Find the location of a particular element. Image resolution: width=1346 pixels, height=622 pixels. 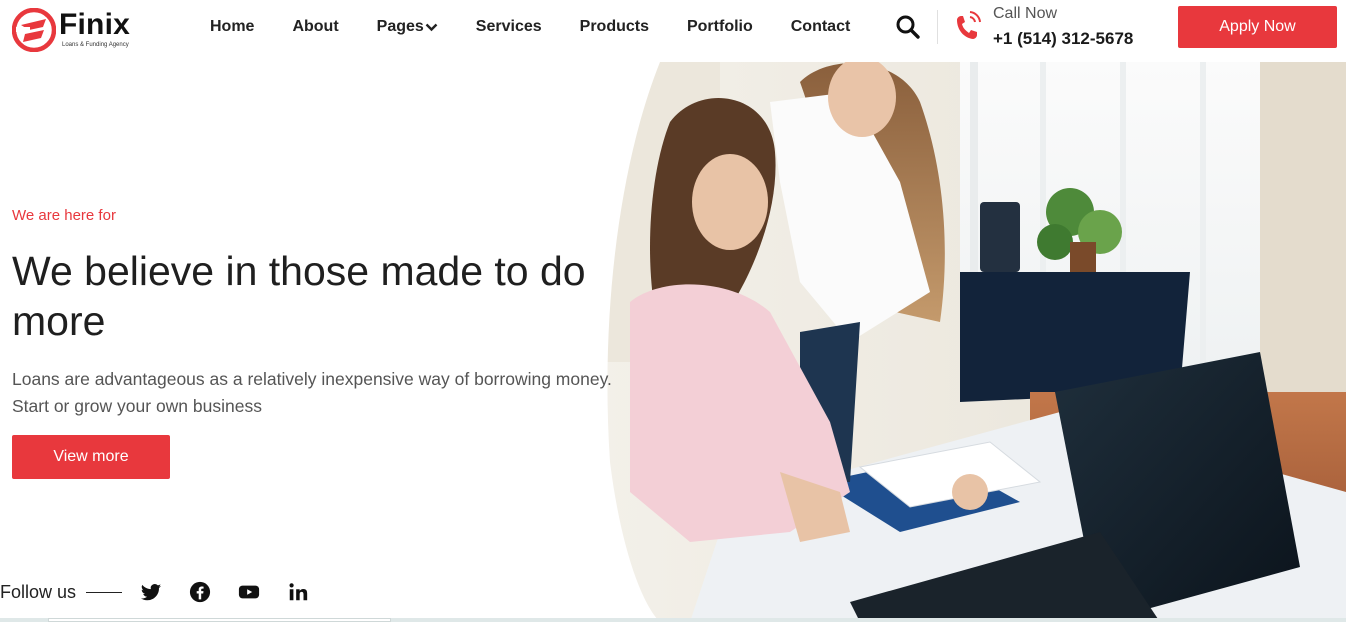

social-follow: Follow us is located at coordinates (168, 592).